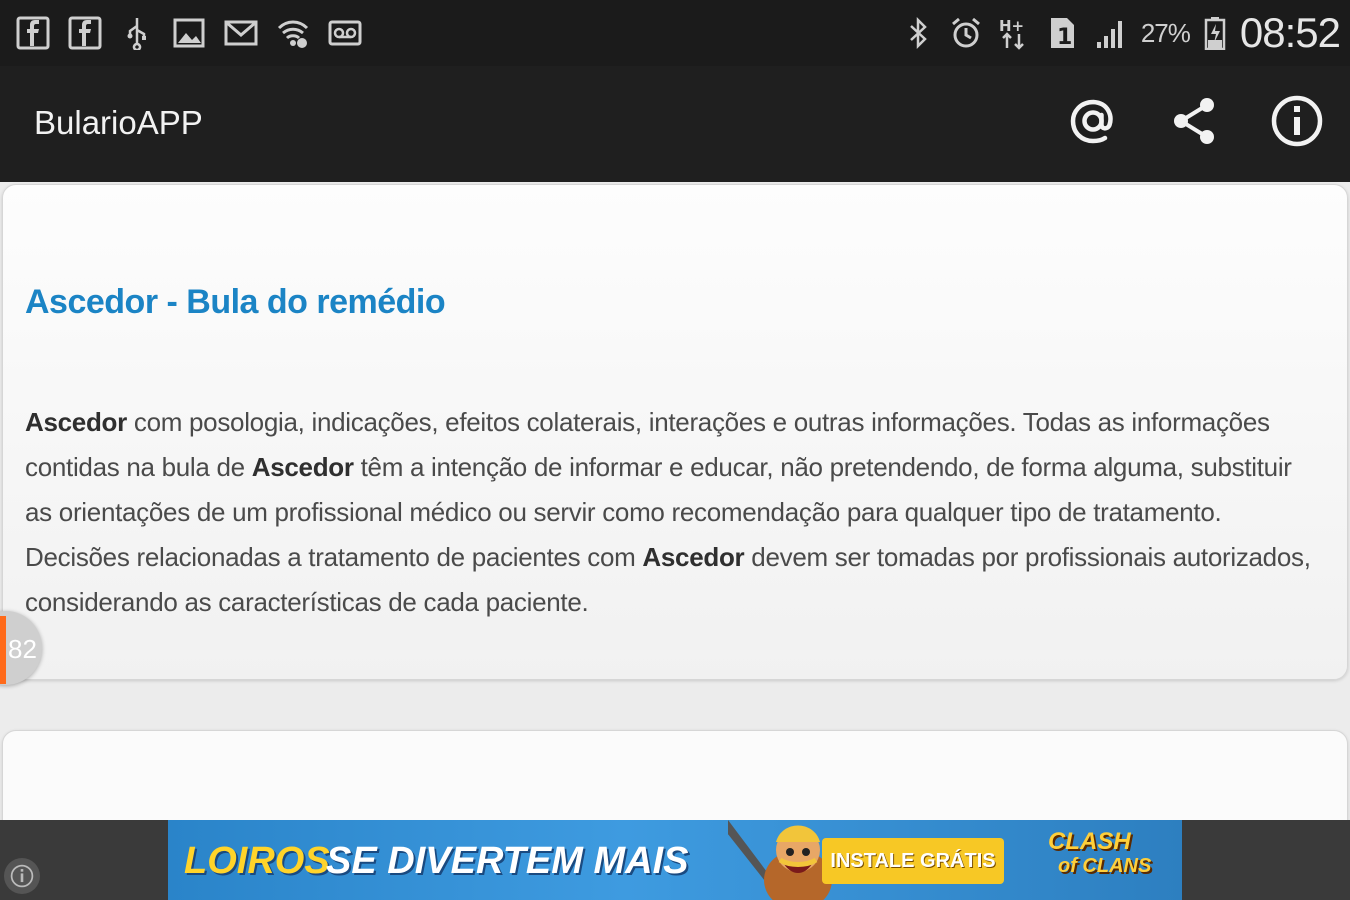 The height and width of the screenshot is (900, 1350). What do you see at coordinates (1105, 866) in the screenshot?
I see `ad-logo-line2: of CLANS` at bounding box center [1105, 866].